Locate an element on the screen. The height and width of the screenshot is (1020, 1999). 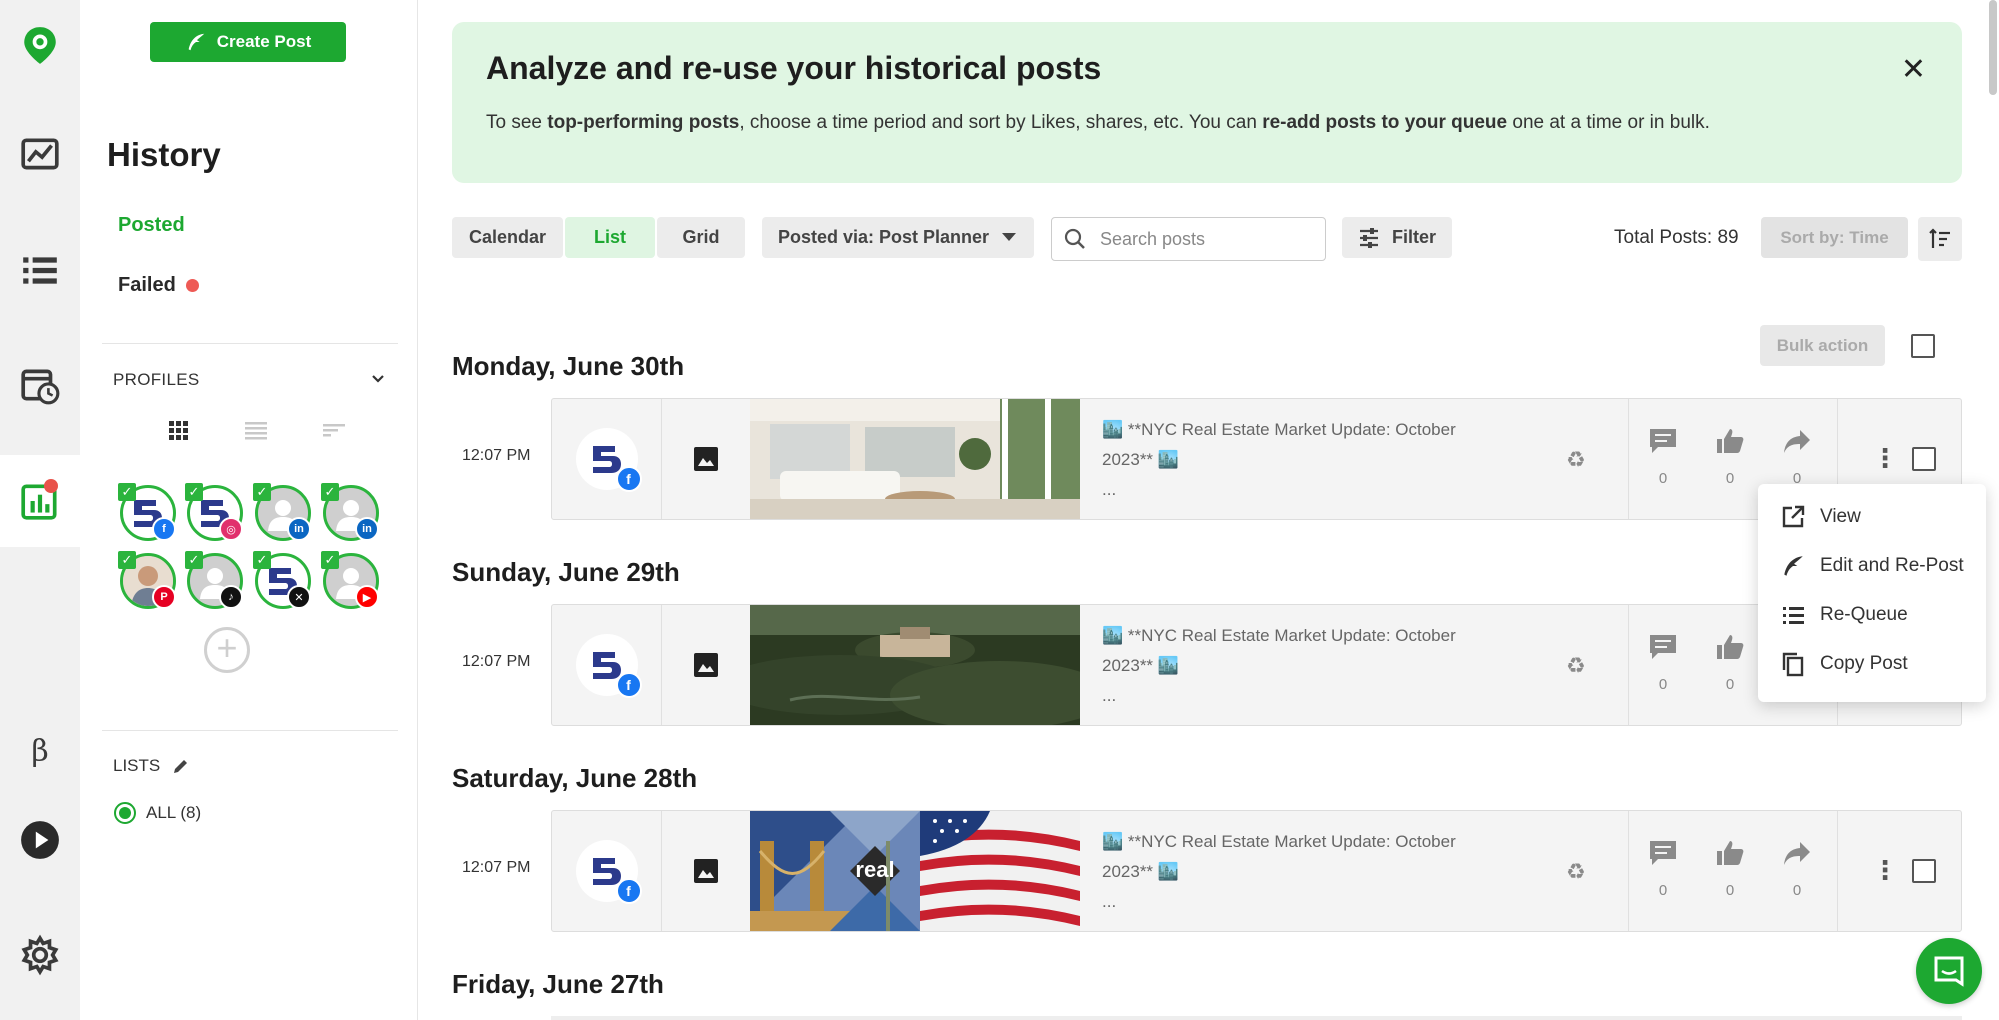
banner-title: Analyze and re-use your historical posts is located at coordinates (794, 68).